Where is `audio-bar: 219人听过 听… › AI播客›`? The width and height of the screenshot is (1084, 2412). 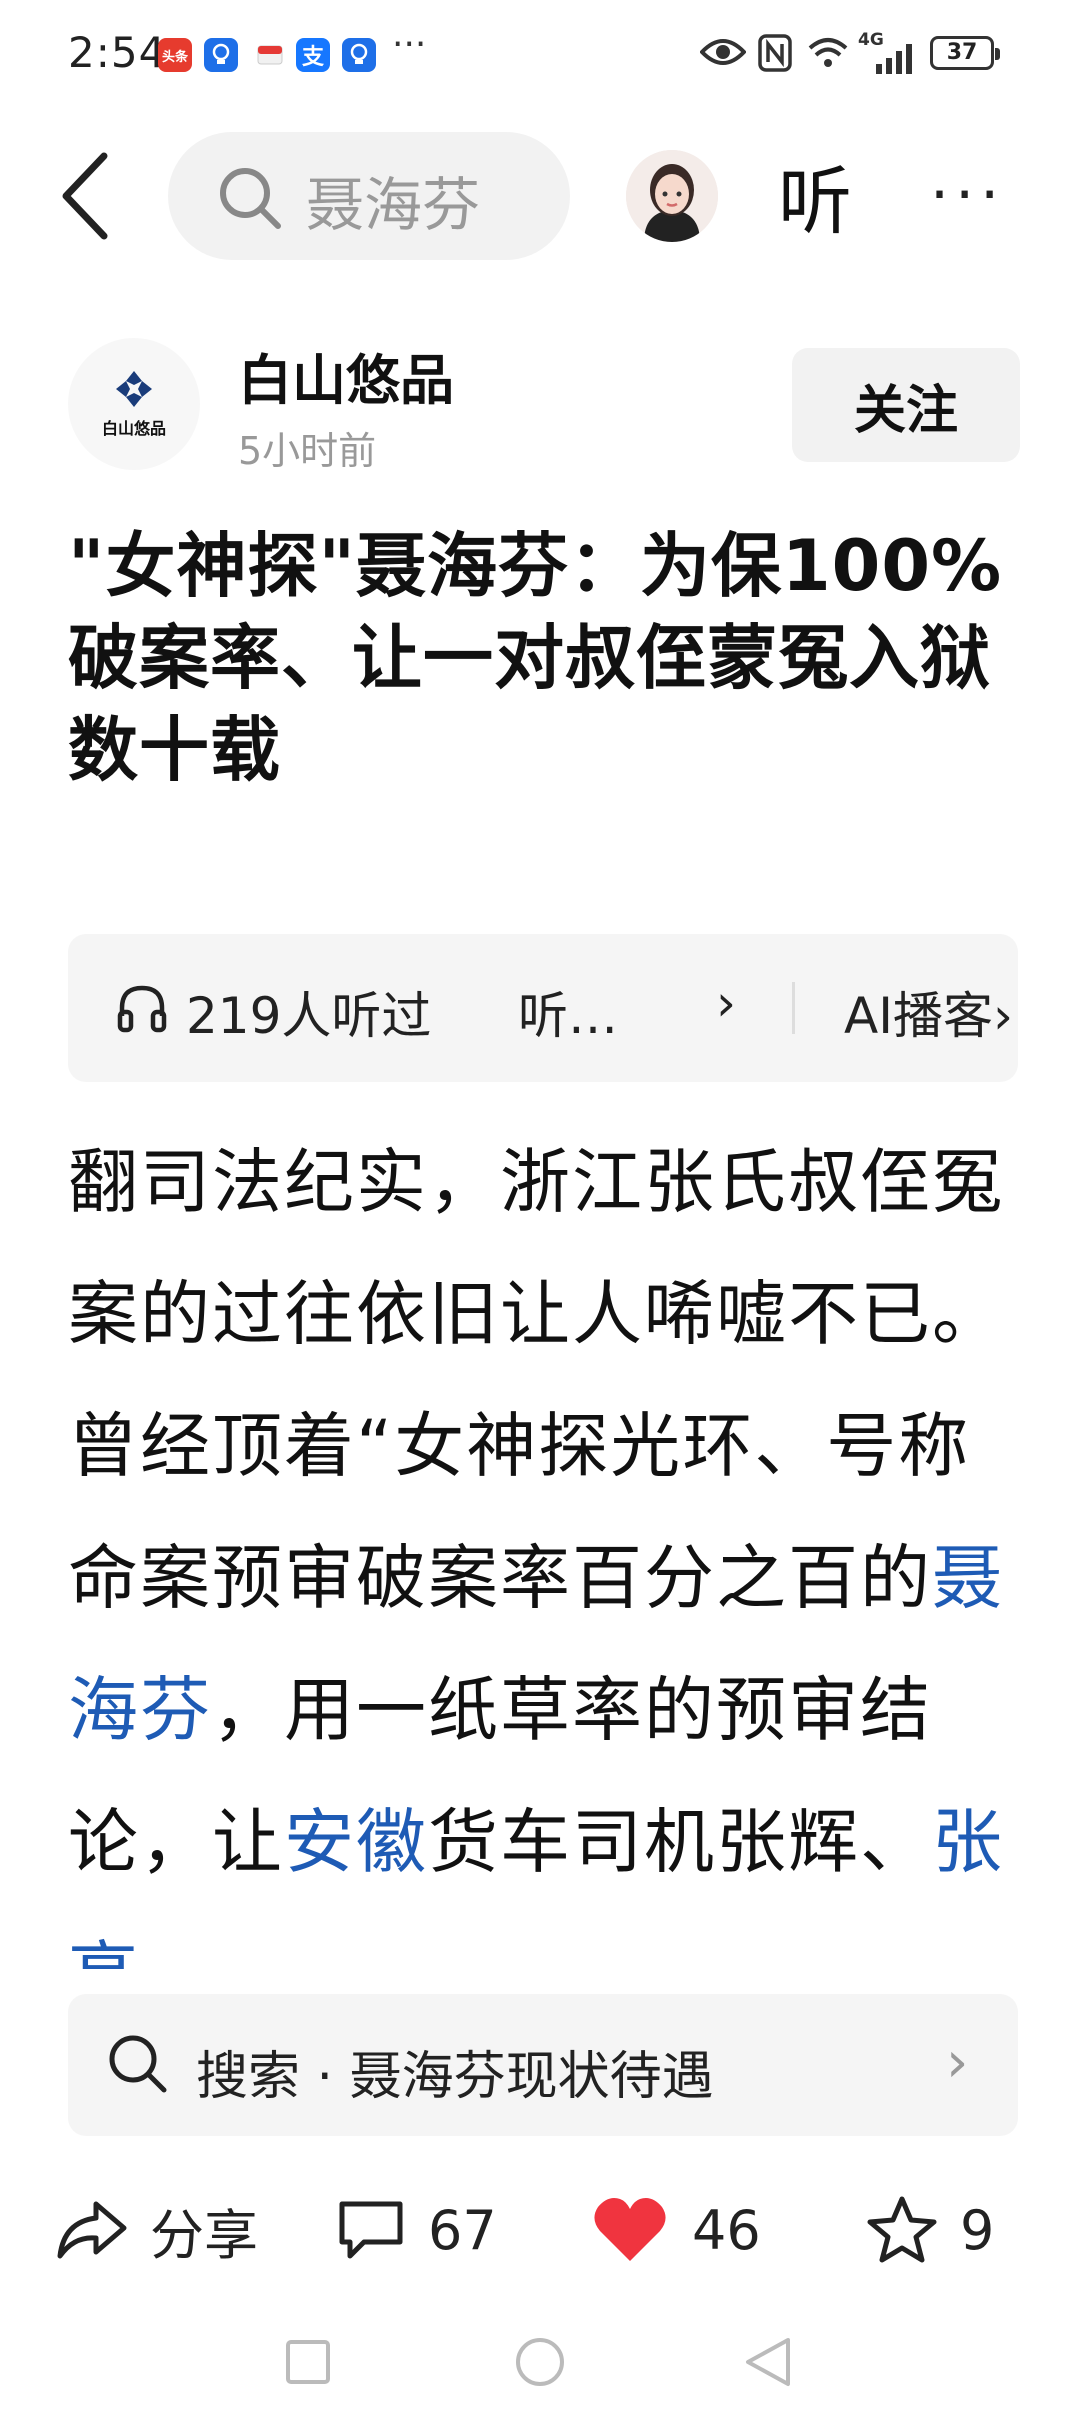 audio-bar: 219人听过 听… › AI播客› is located at coordinates (543, 1008).